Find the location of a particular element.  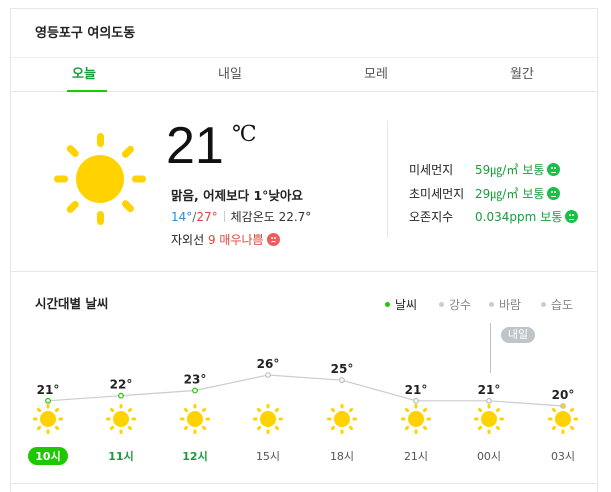

uv-index: 자외선 9 매우나쁨 is located at coordinates (225, 239).